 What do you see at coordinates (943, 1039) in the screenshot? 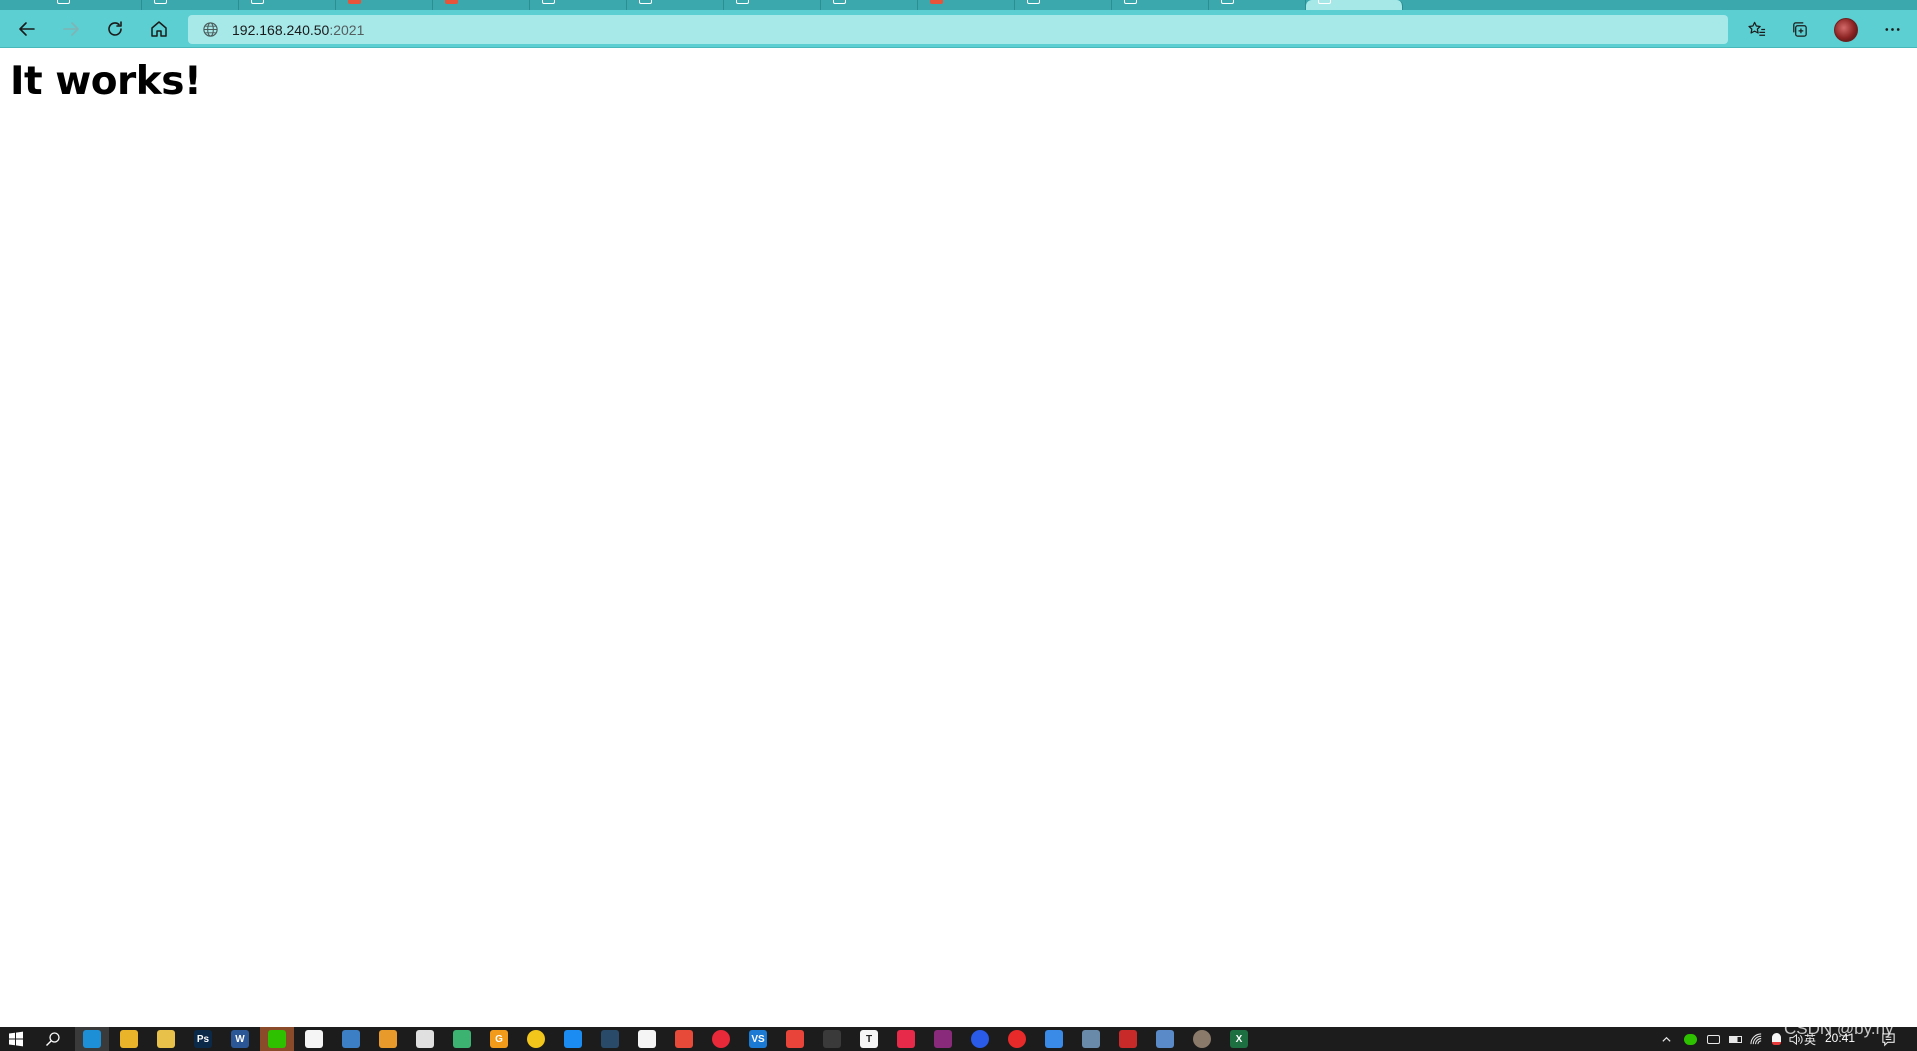
I see `winrar-icon` at bounding box center [943, 1039].